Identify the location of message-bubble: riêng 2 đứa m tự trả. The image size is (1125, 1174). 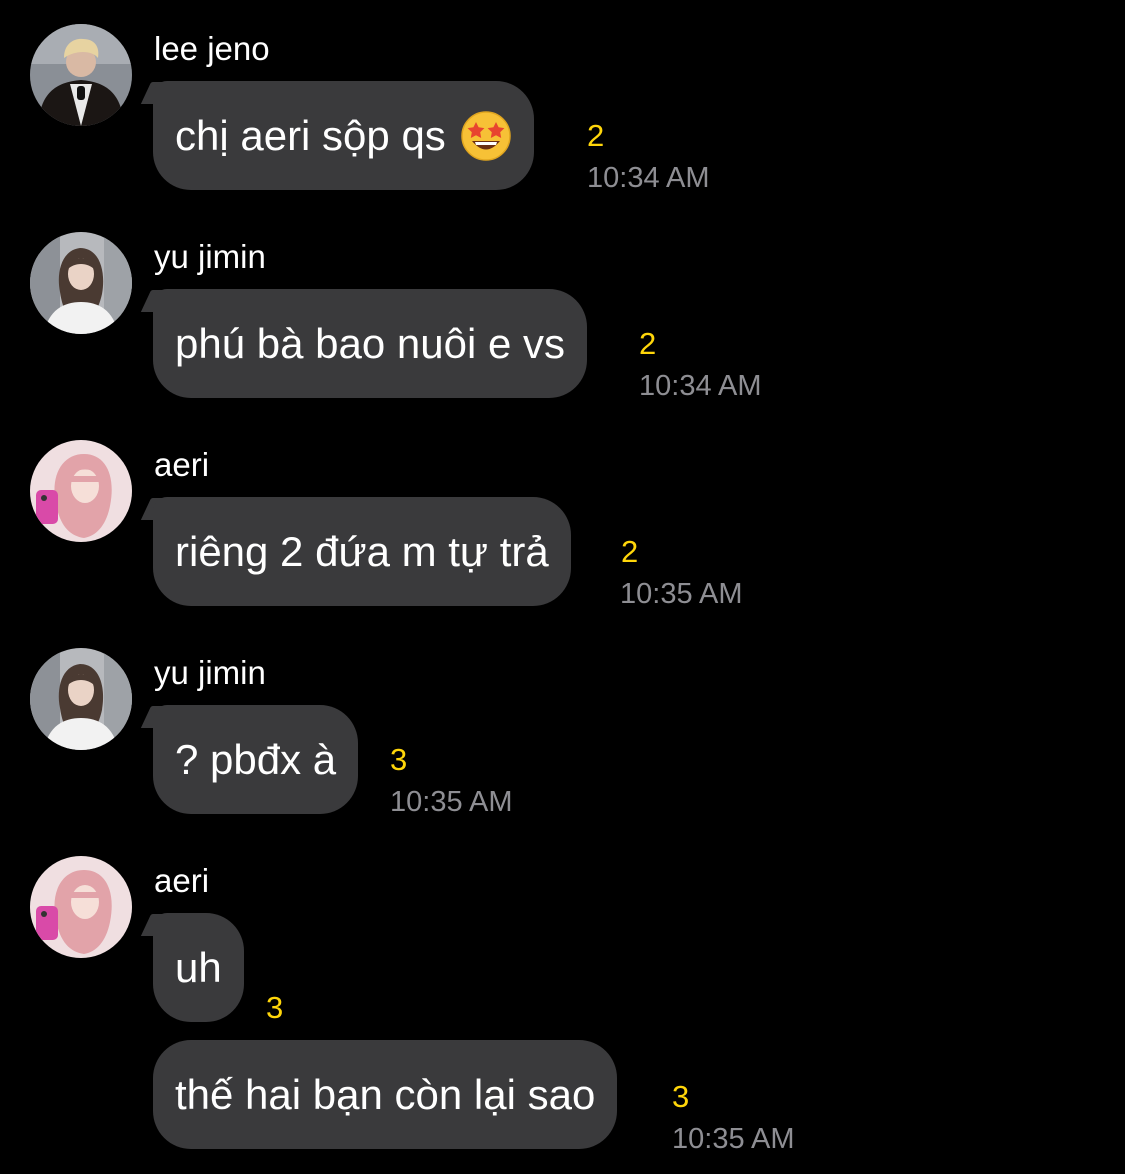
(362, 551).